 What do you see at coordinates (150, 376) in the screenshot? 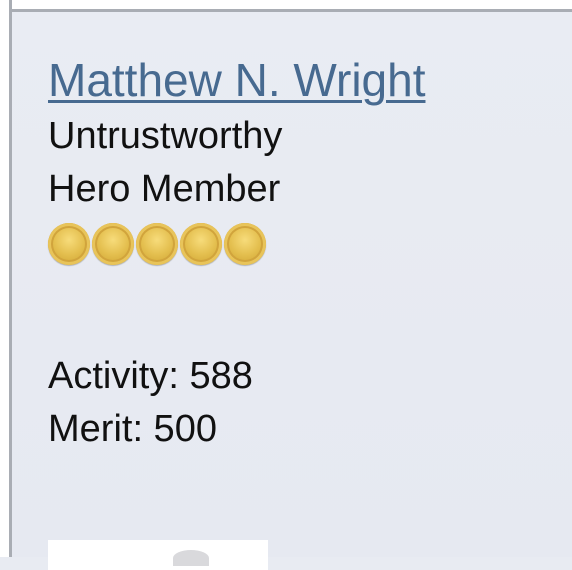
I see `activity-stat: Activity: 588` at bounding box center [150, 376].